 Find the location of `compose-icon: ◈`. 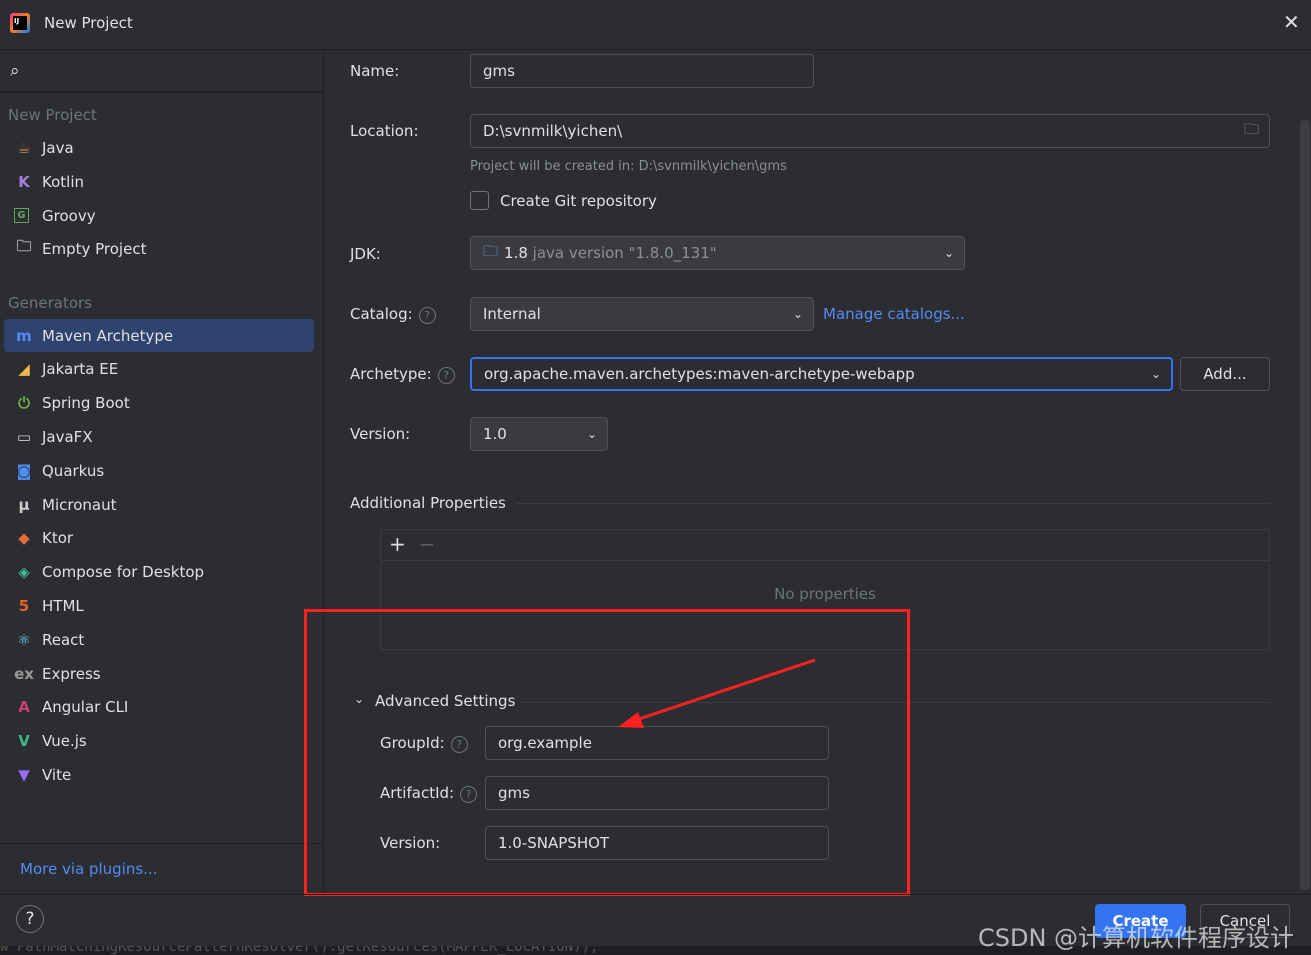

compose-icon: ◈ is located at coordinates (24, 572).